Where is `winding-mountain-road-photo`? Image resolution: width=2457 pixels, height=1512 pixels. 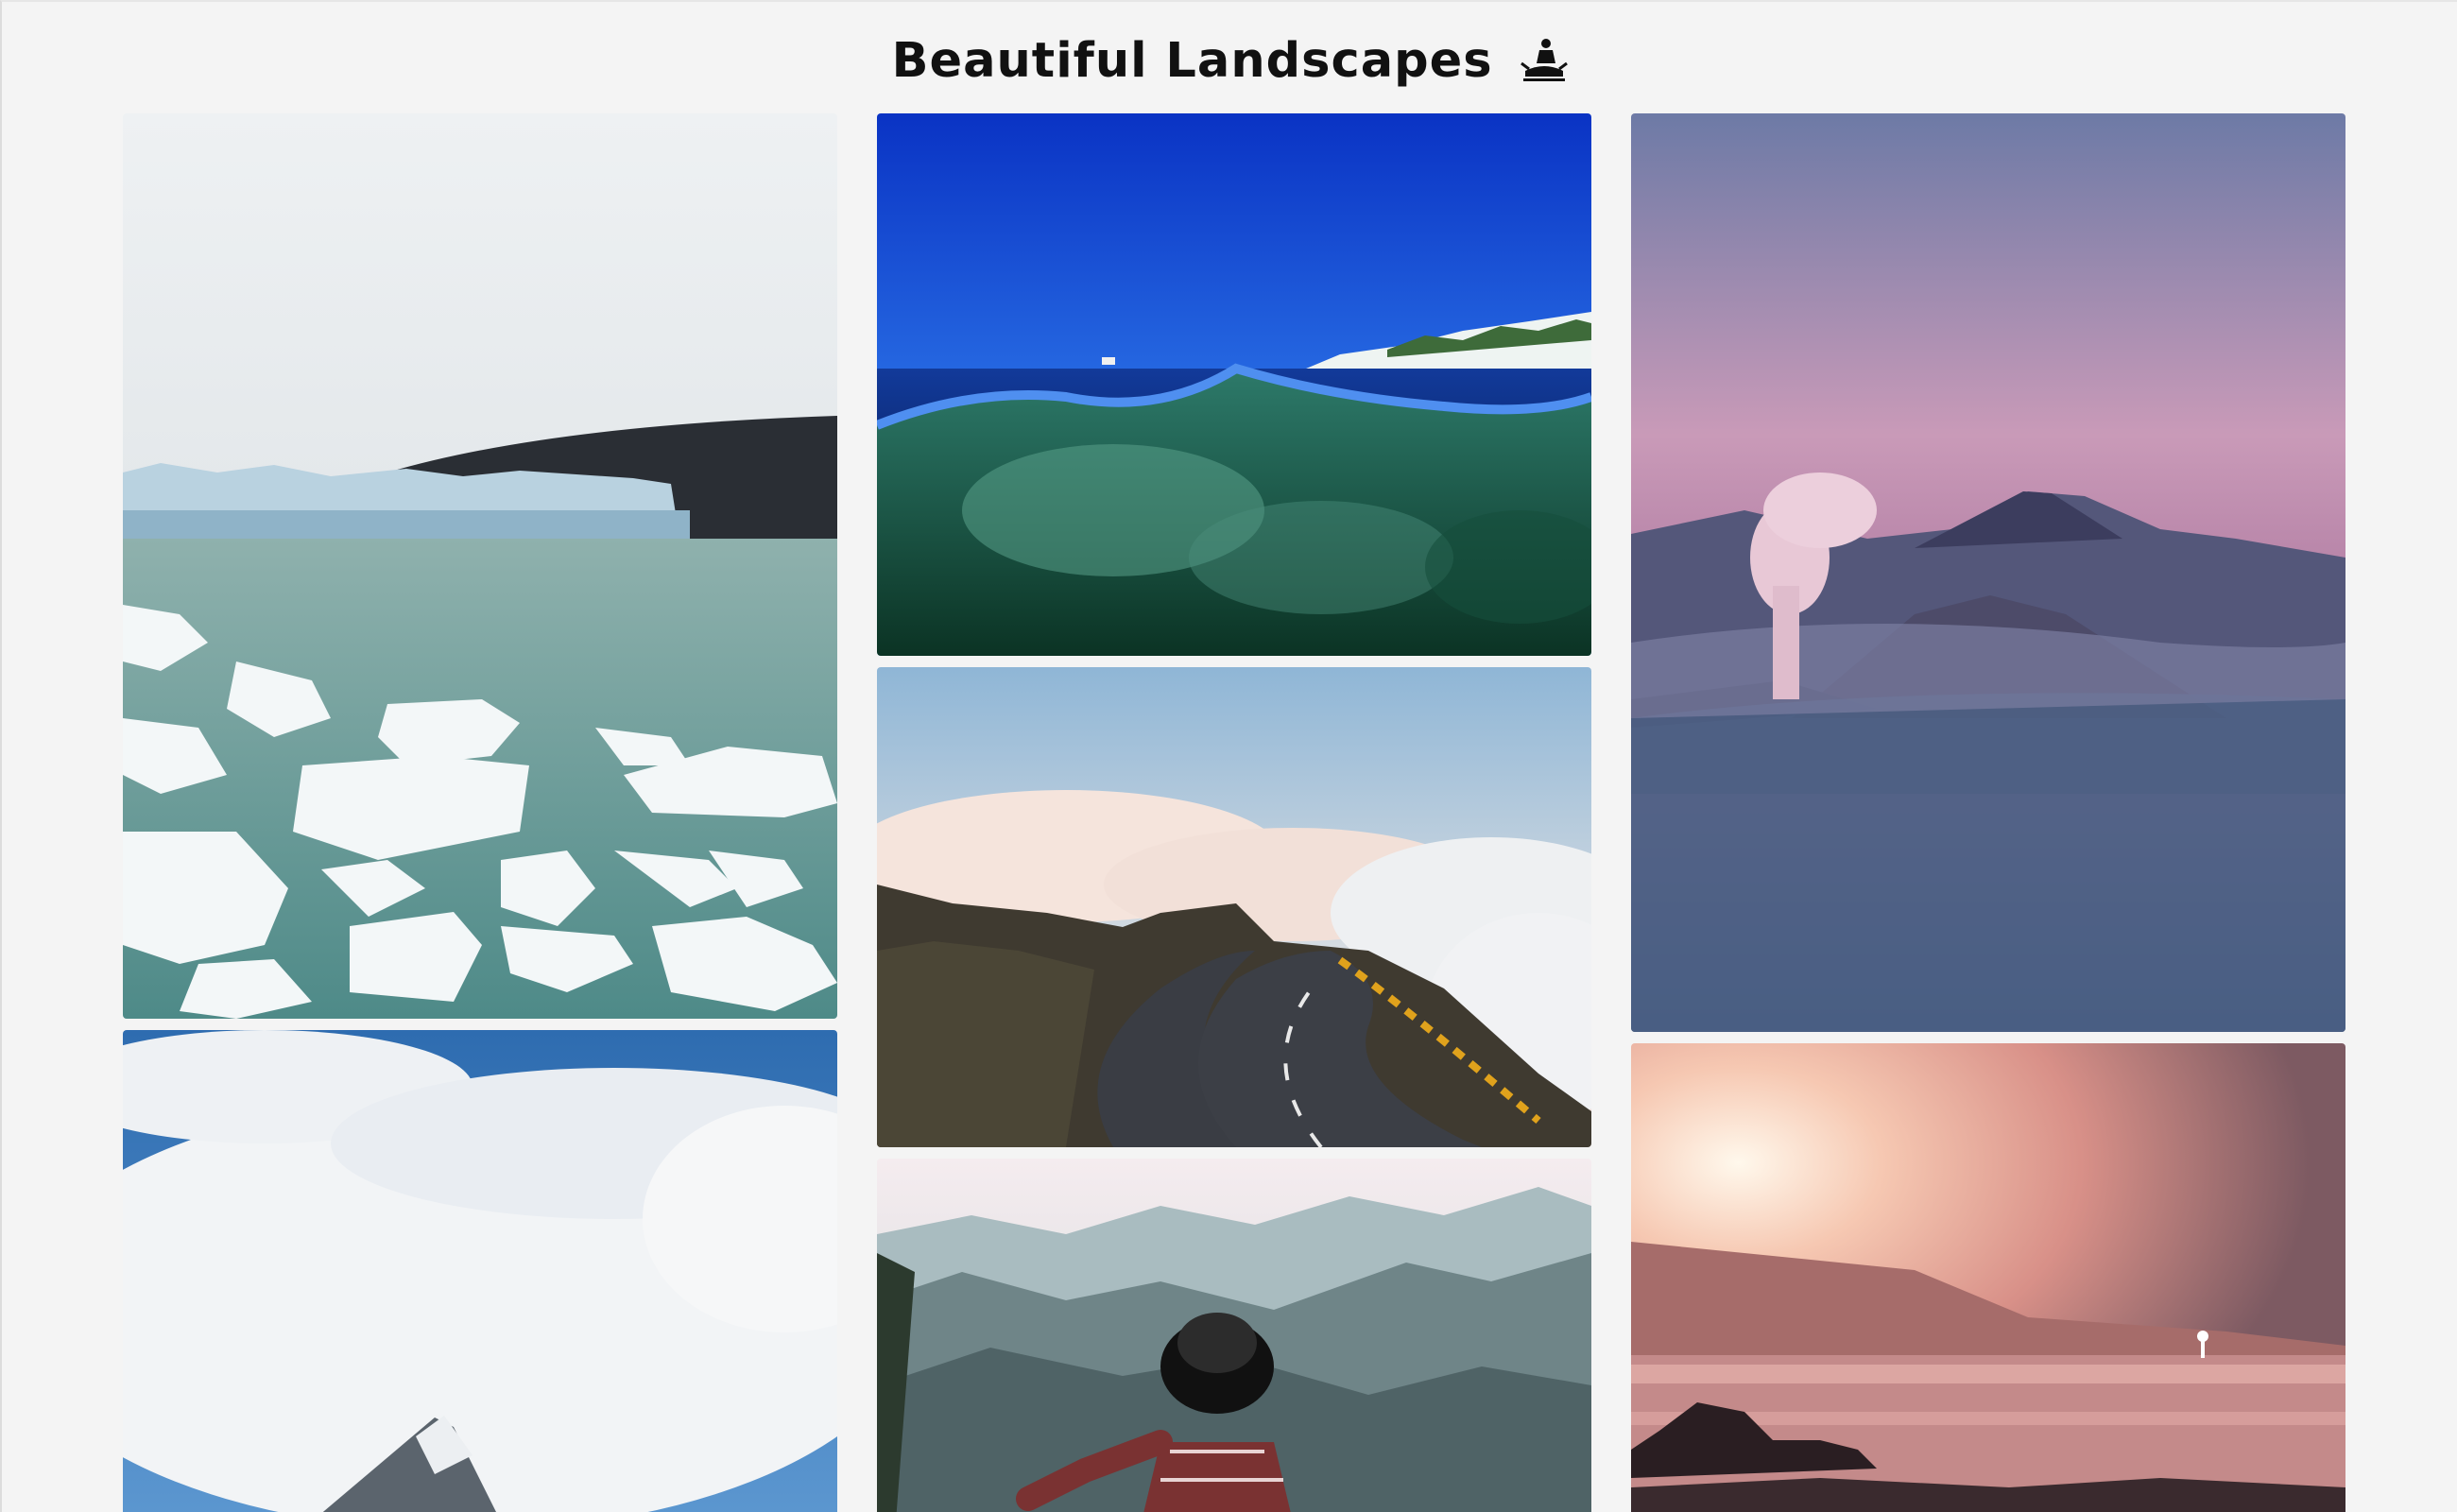 winding-mountain-road-photo is located at coordinates (1234, 907).